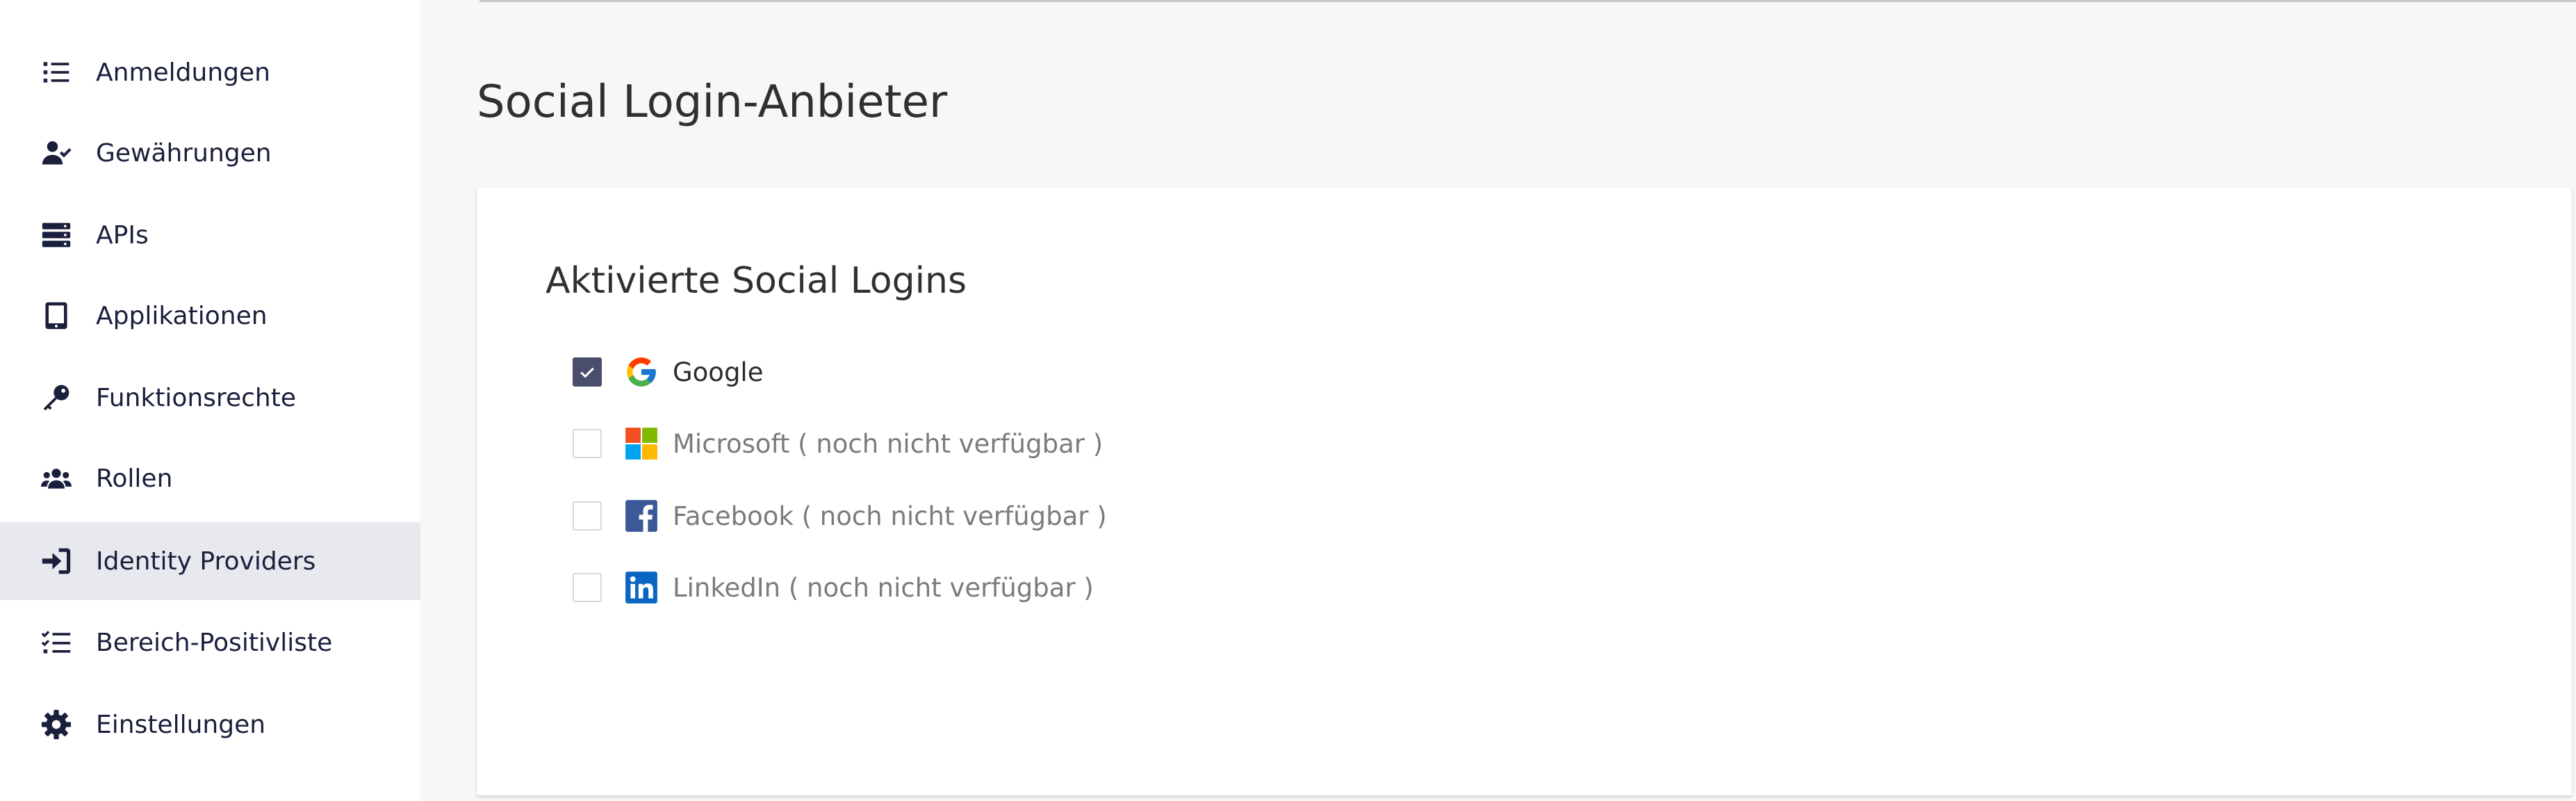 This screenshot has height=801, width=2576. I want to click on provider-label: Microsoft ( noch nicht verfügbar ), so click(888, 443).